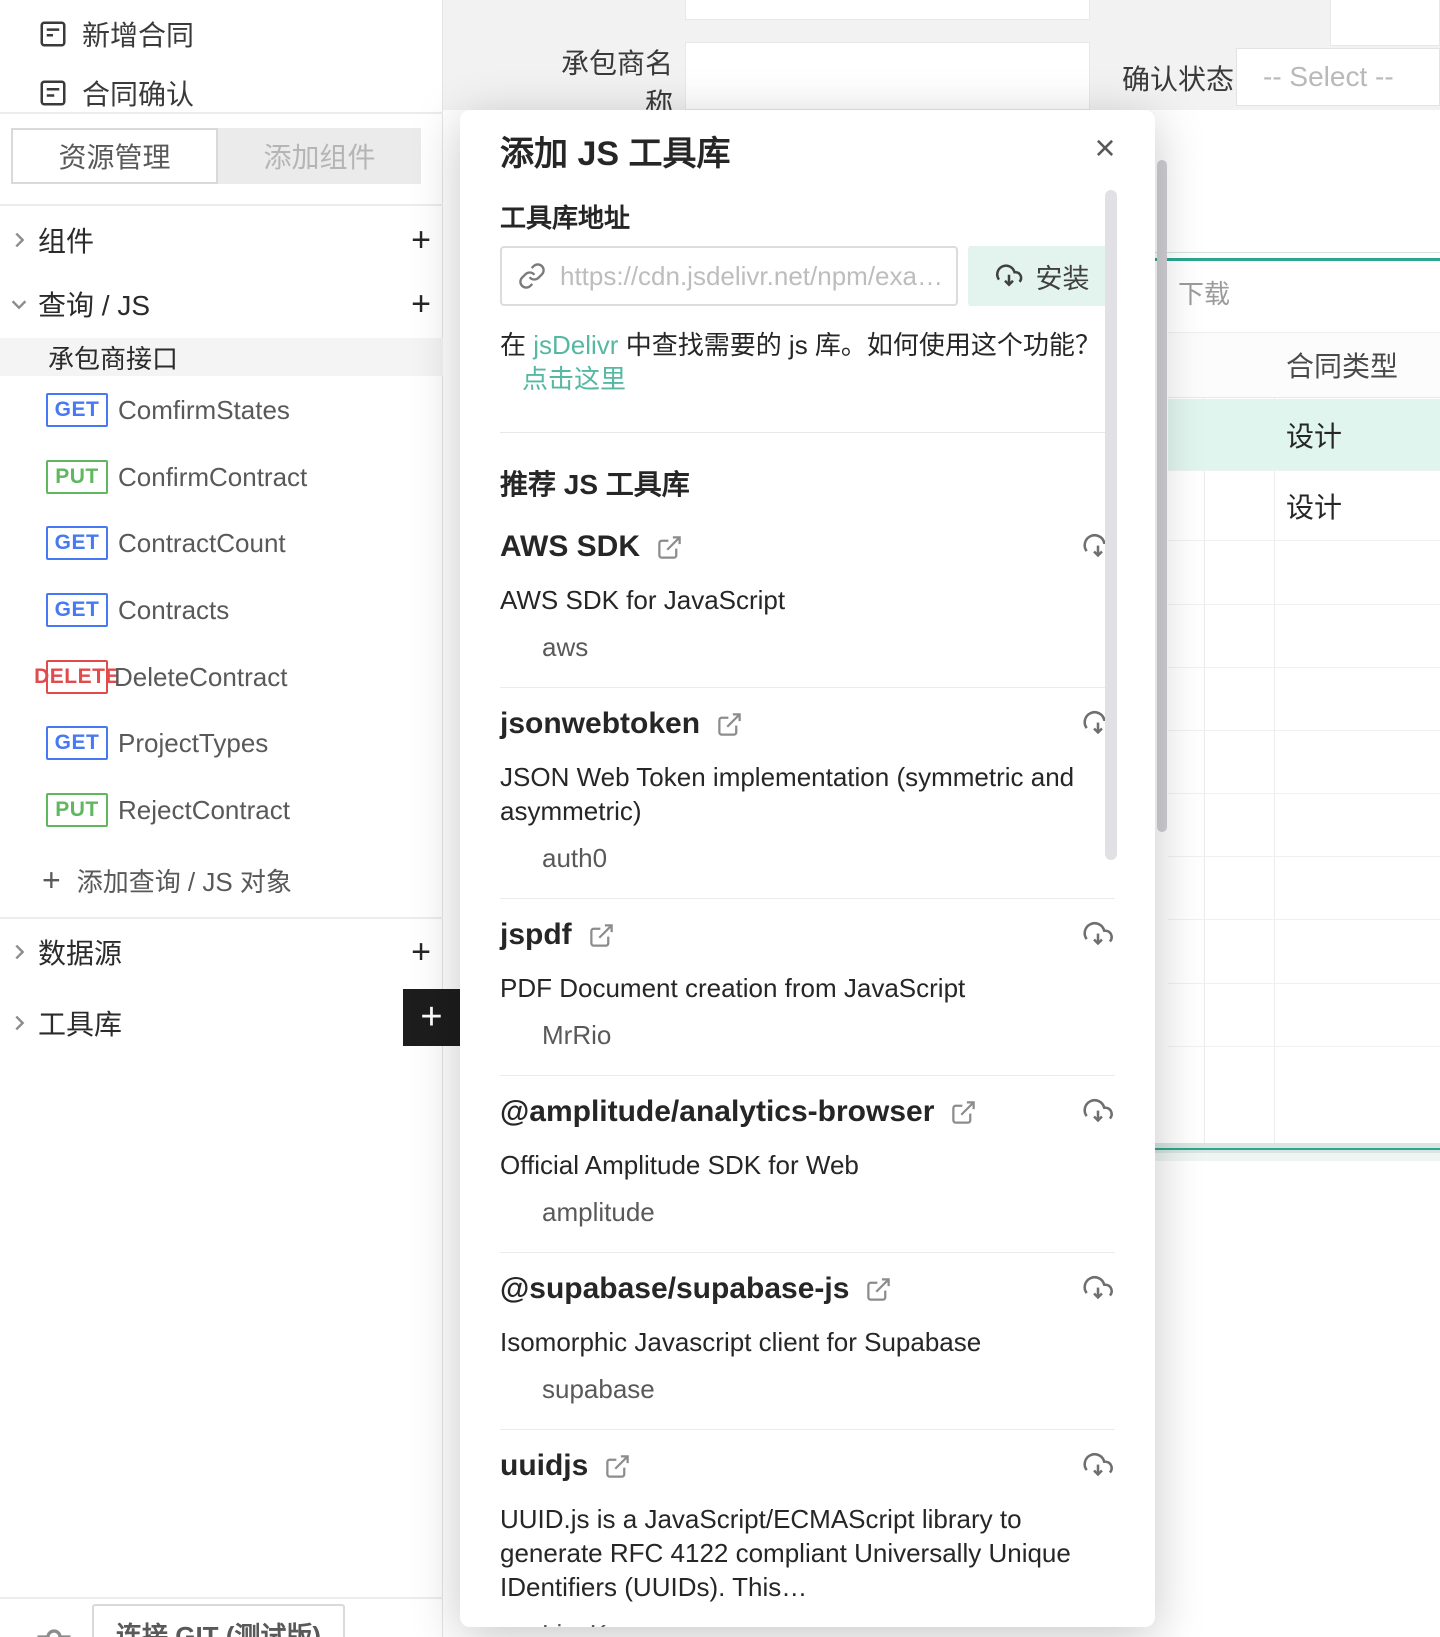 Image resolution: width=1440 pixels, height=1637 pixels. I want to click on git-row: 连接 GIT (测试版), so click(221, 1620).